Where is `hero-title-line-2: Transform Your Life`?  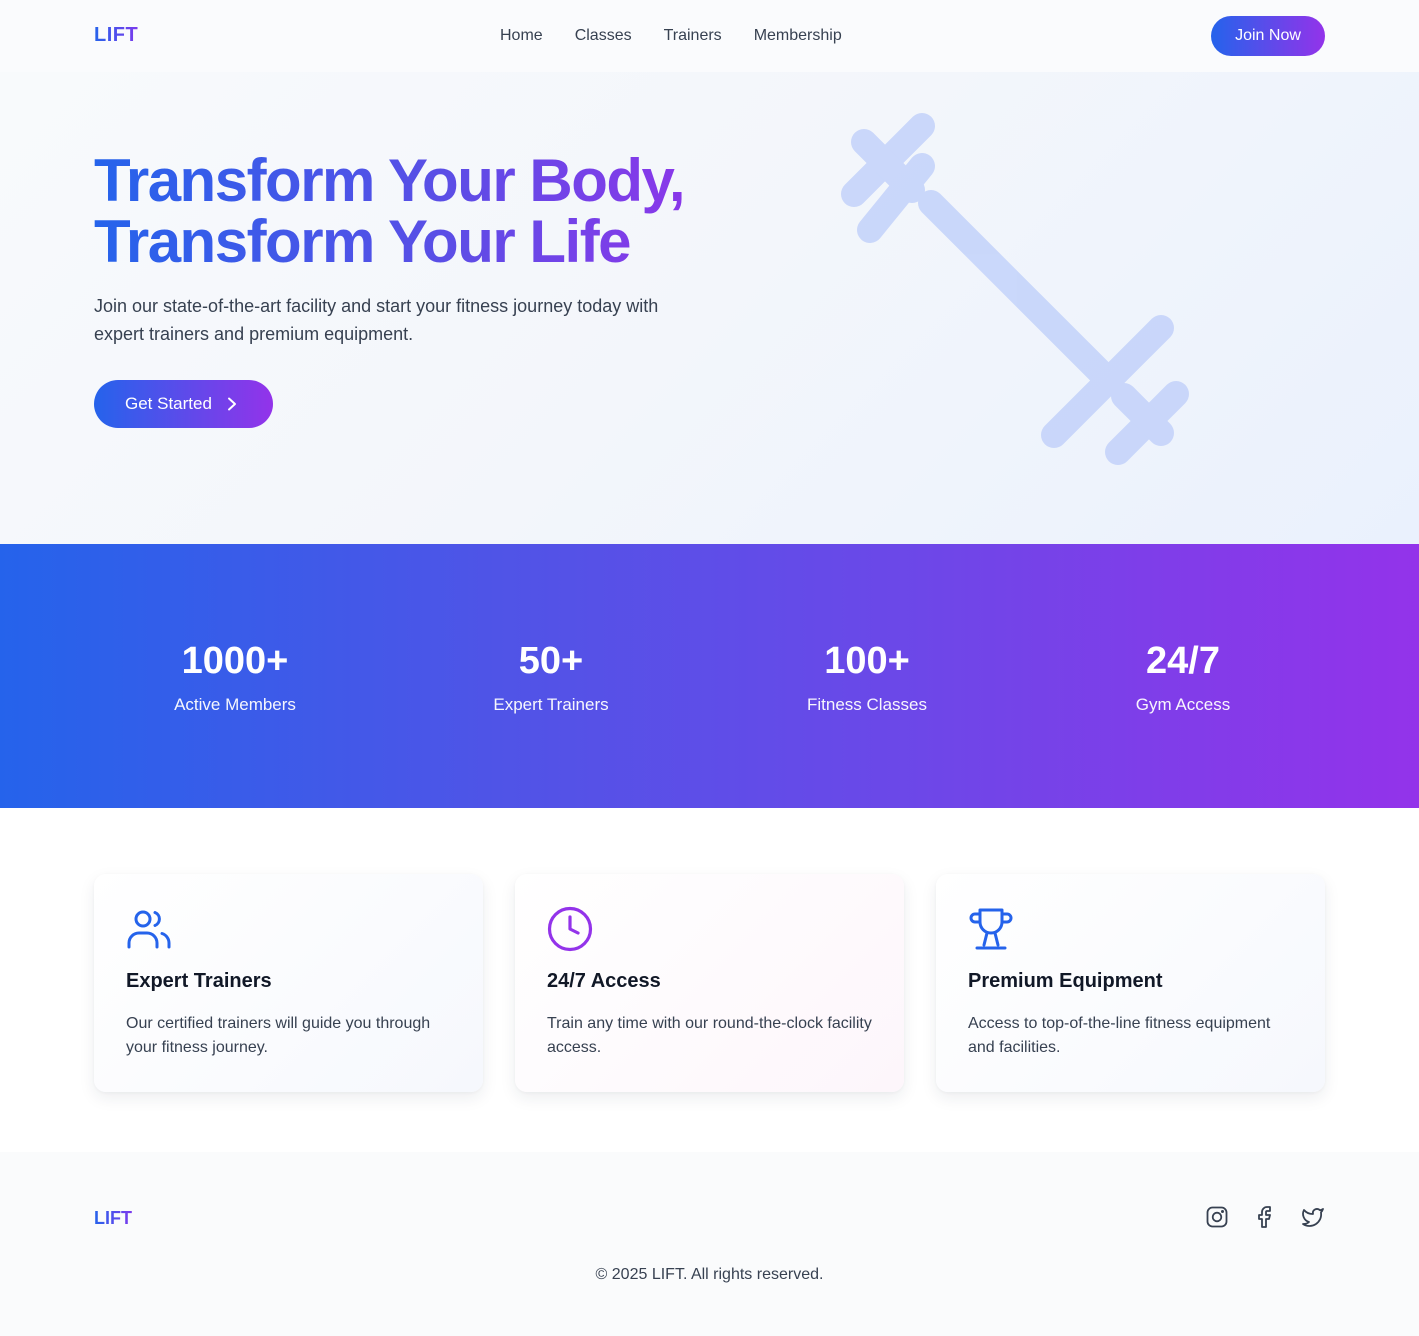 hero-title-line-2: Transform Your Life is located at coordinates (362, 241).